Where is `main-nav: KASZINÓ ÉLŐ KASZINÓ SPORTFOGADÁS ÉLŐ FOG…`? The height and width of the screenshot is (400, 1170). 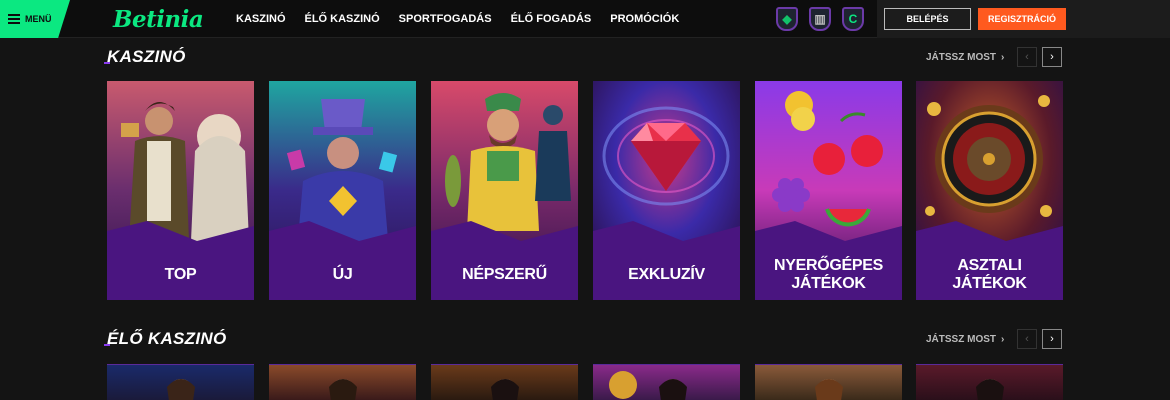
main-nav: KASZINÓ ÉLŐ KASZINÓ SPORTFOGADÁS ÉLŐ FOG… is located at coordinates (467, 19).